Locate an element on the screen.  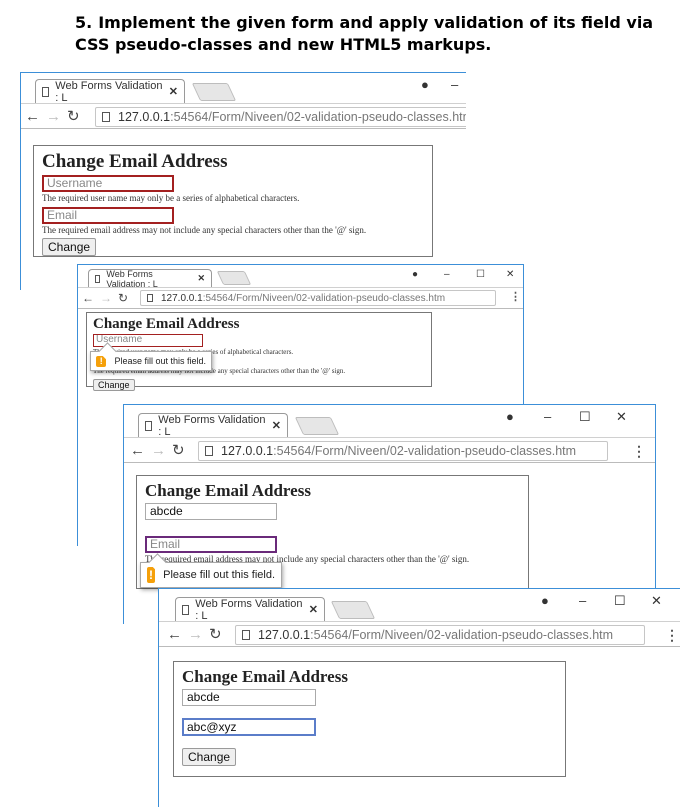
task-number: 5. is located at coordinates (84, 22).